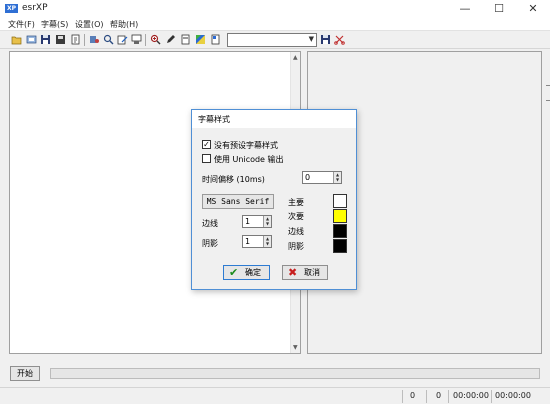 The height and width of the screenshot is (404, 550). What do you see at coordinates (296, 202) in the screenshot?
I see `primary-color-label: 主要` at bounding box center [296, 202].